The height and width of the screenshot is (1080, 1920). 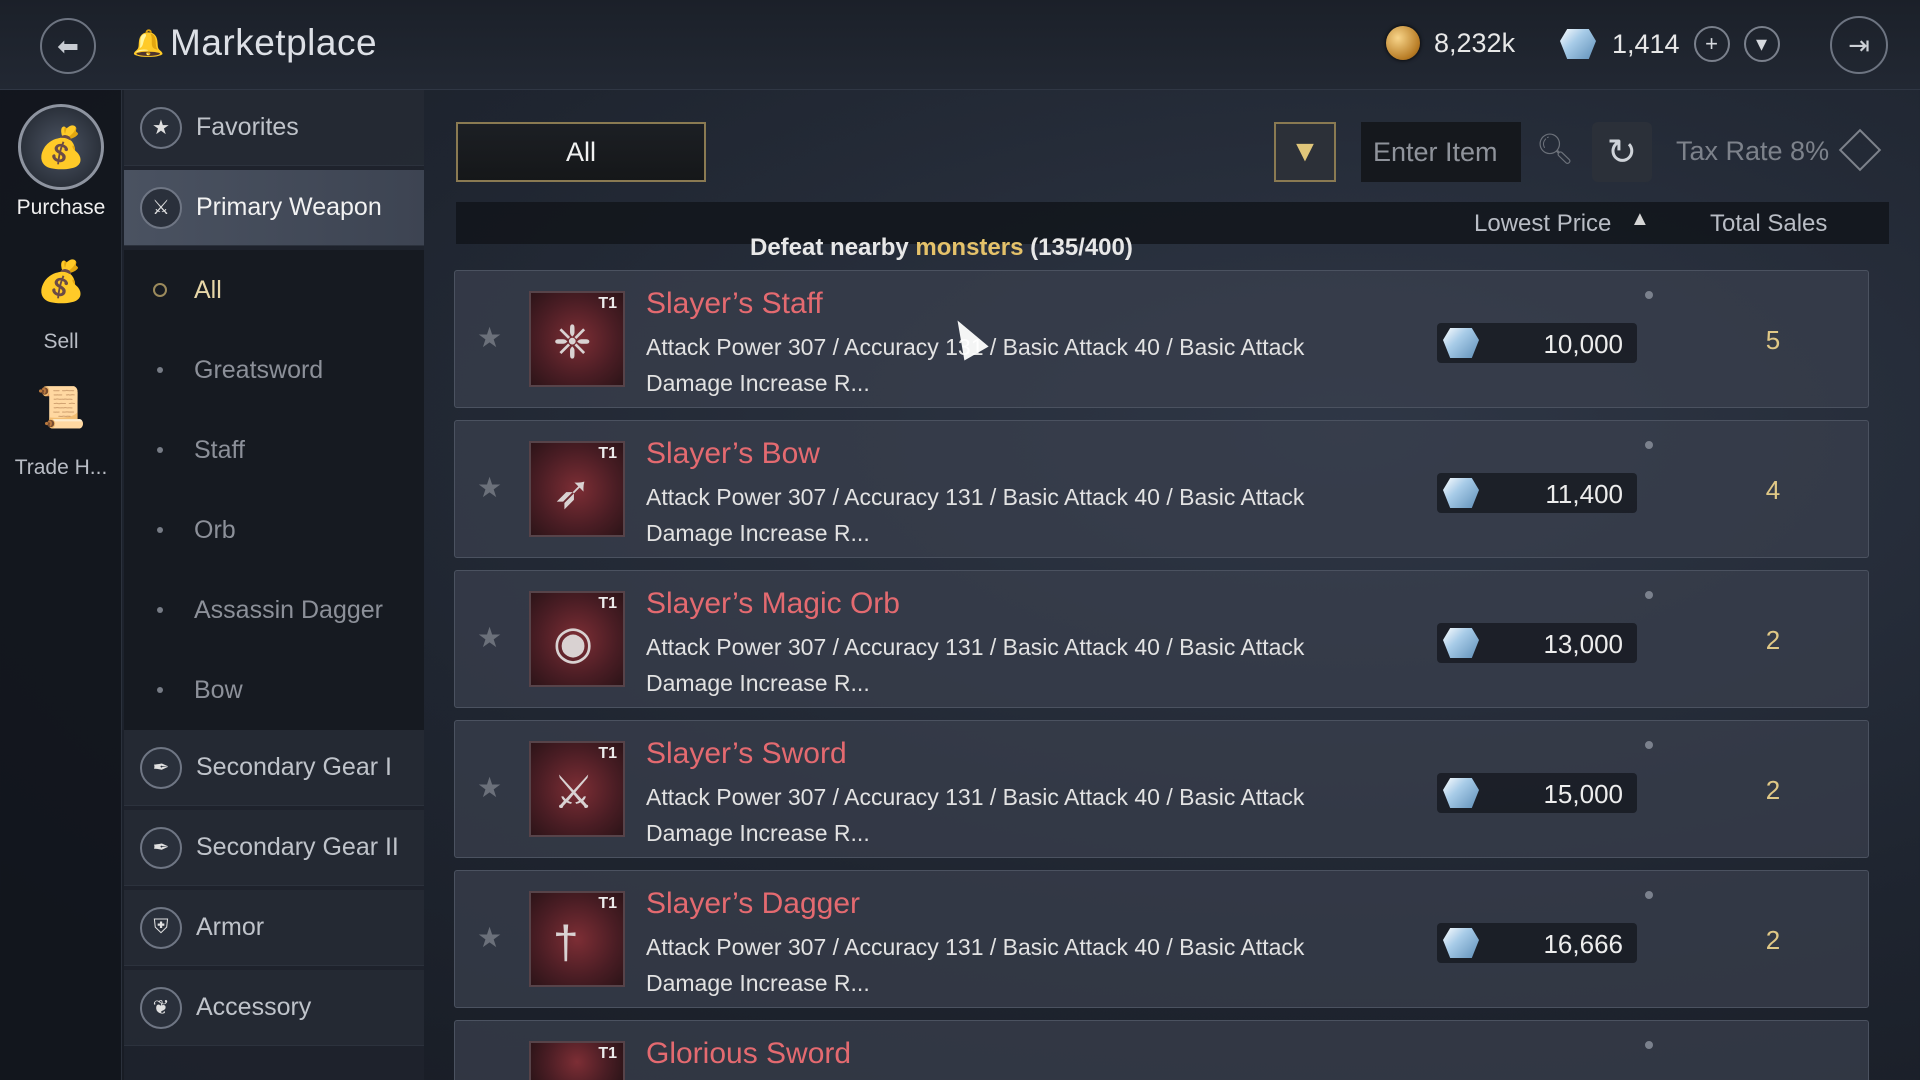 I want to click on refresh-button: ↻, so click(x=1622, y=152).